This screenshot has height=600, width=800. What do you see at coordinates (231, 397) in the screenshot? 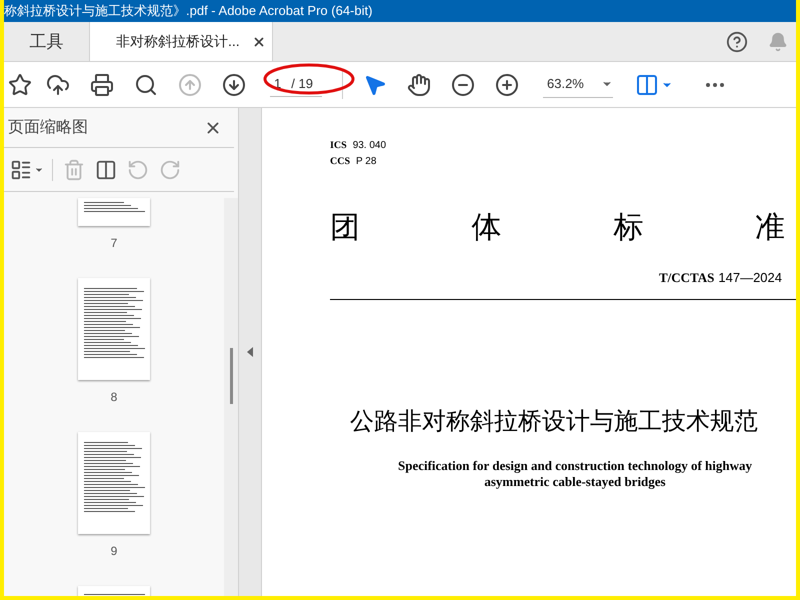
I see `scrollbar` at bounding box center [231, 397].